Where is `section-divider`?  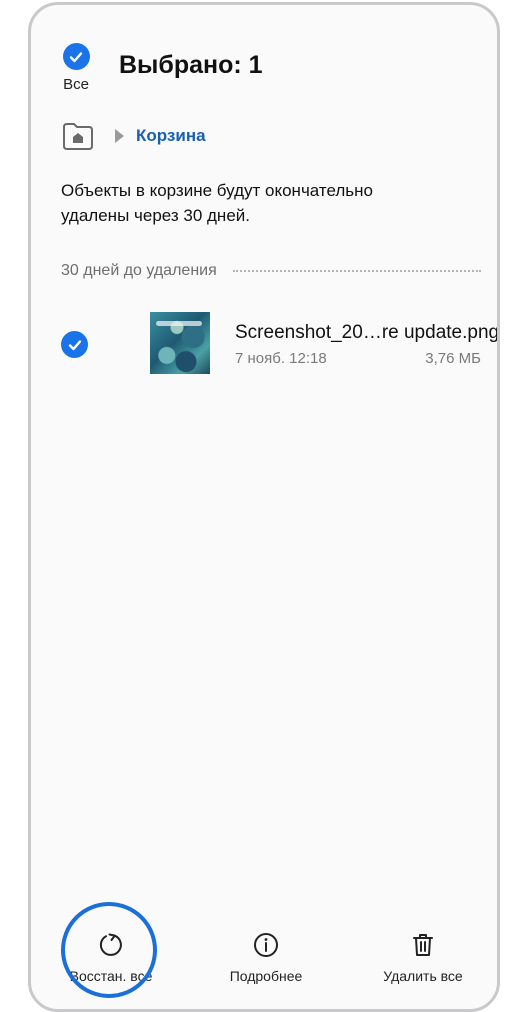 section-divider is located at coordinates (356, 271).